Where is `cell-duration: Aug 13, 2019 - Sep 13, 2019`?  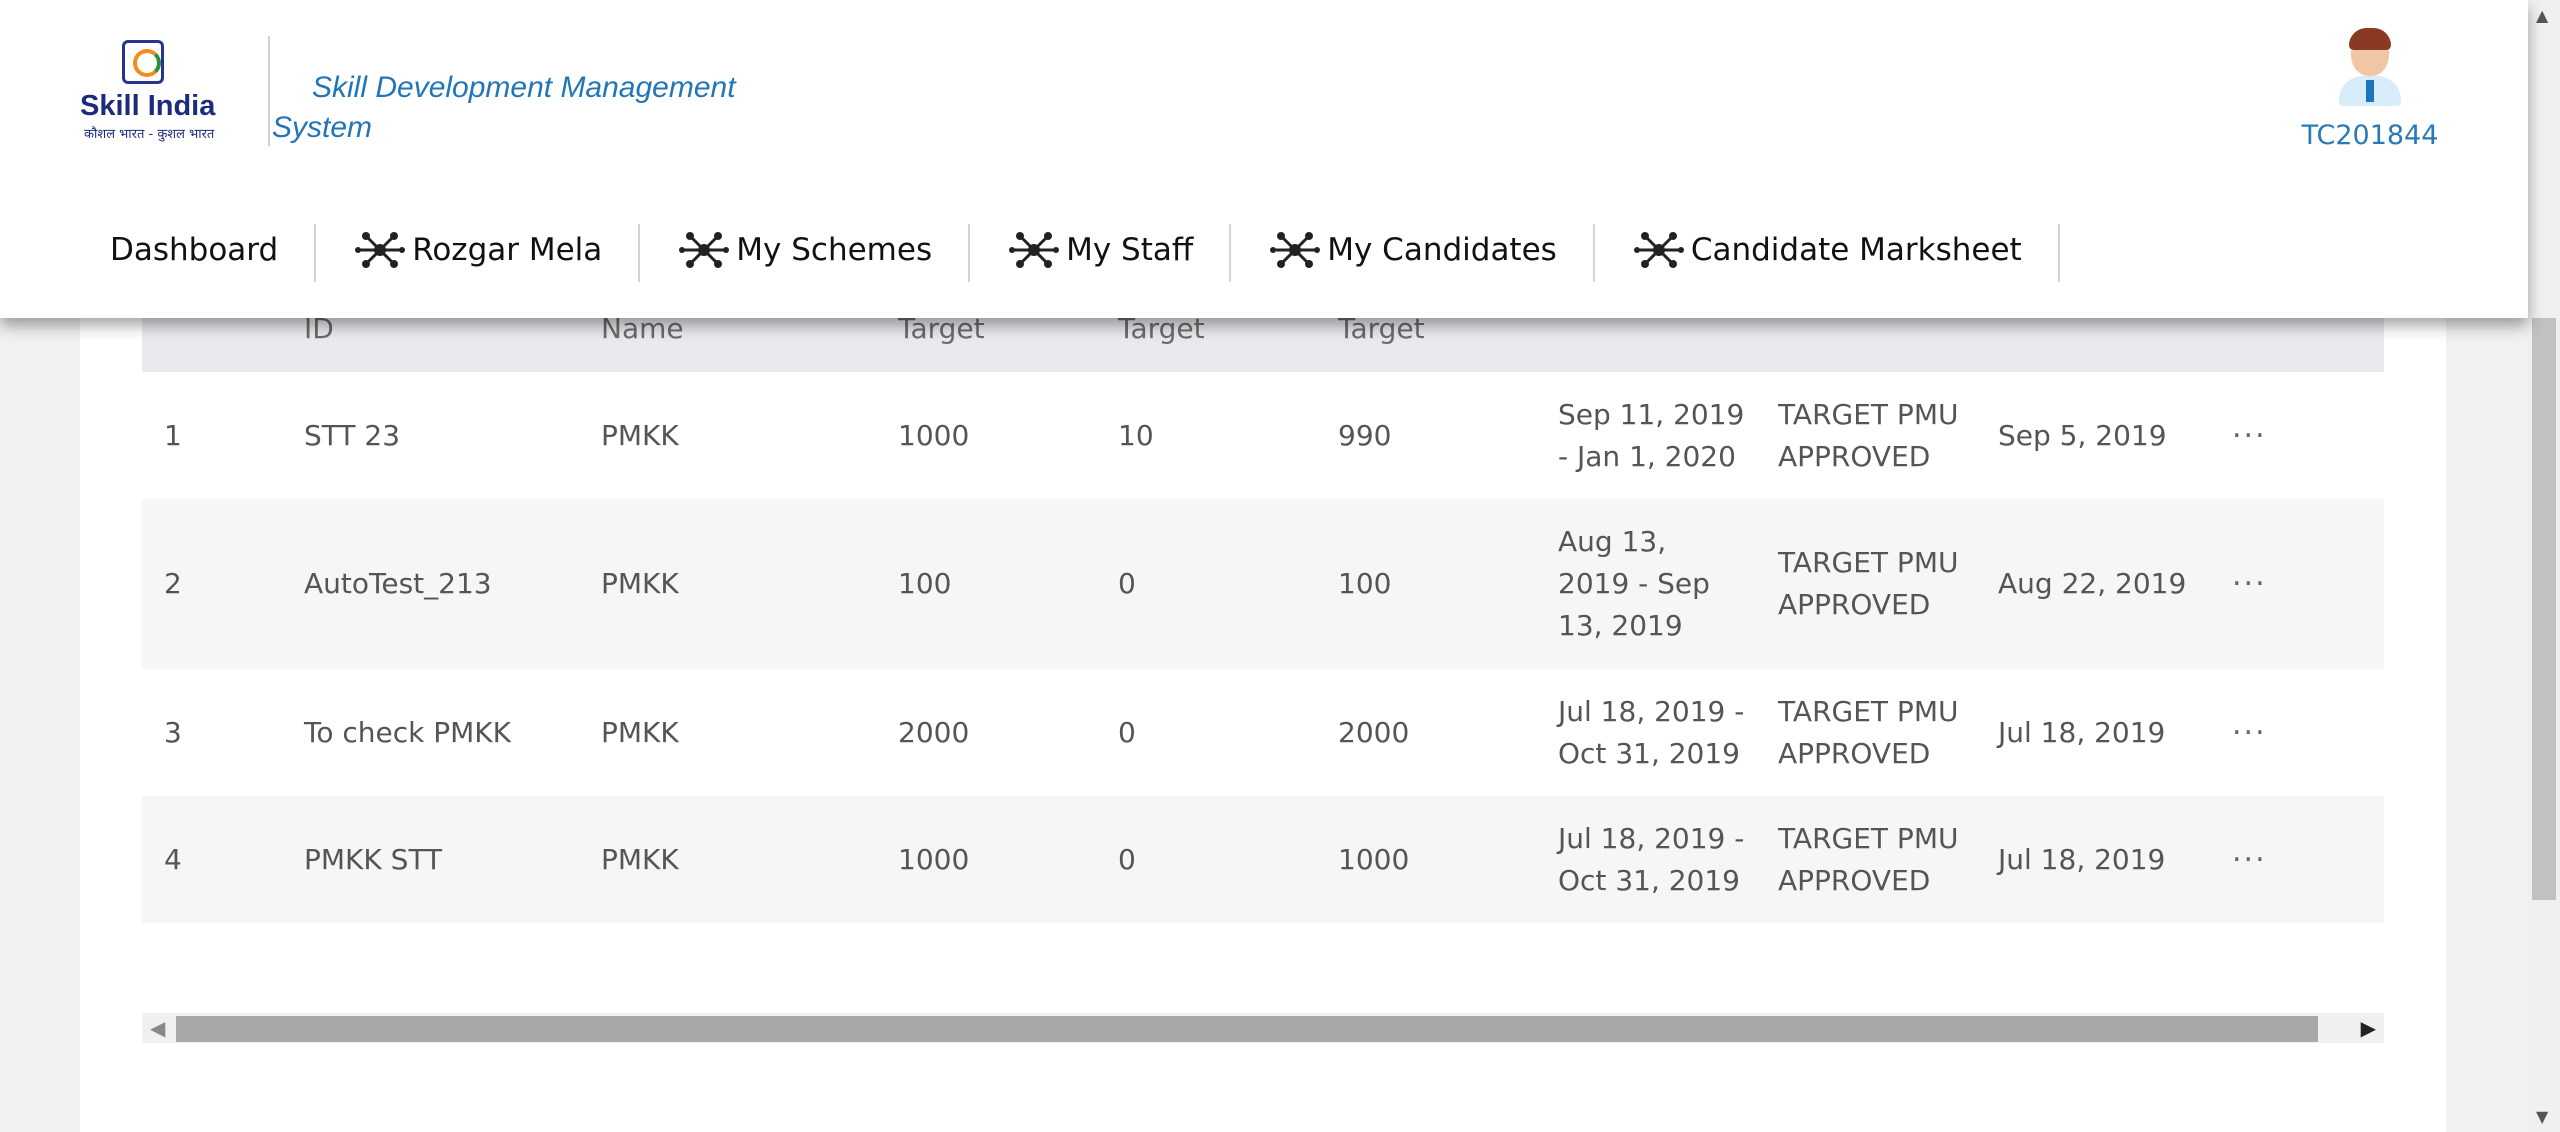
cell-duration: Aug 13, 2019 - Sep 13, 2019 is located at coordinates (1634, 583).